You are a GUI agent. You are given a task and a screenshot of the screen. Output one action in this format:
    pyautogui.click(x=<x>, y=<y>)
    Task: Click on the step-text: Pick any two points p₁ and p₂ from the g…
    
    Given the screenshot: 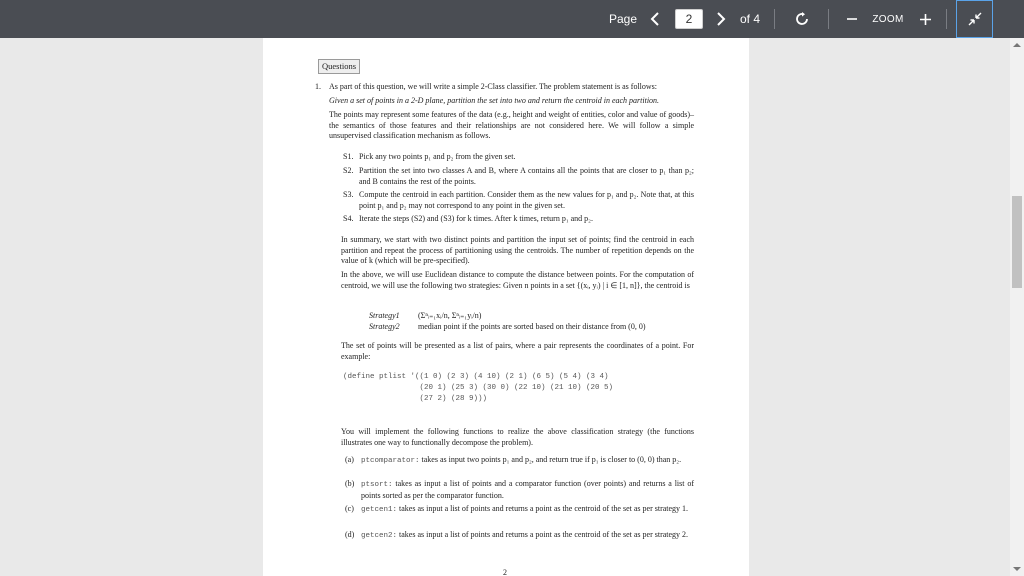 What is the action you would take?
    pyautogui.click(x=437, y=156)
    